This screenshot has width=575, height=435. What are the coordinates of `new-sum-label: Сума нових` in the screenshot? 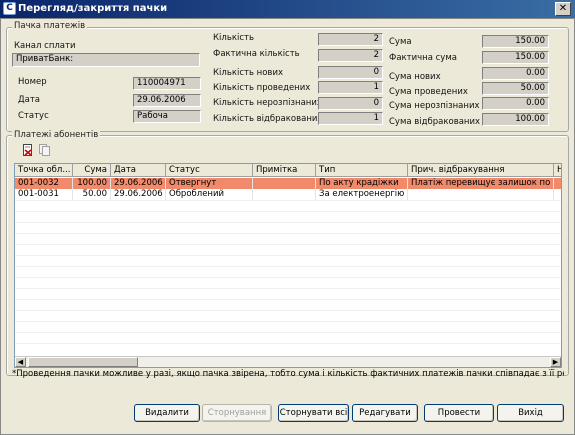 It's located at (415, 77).